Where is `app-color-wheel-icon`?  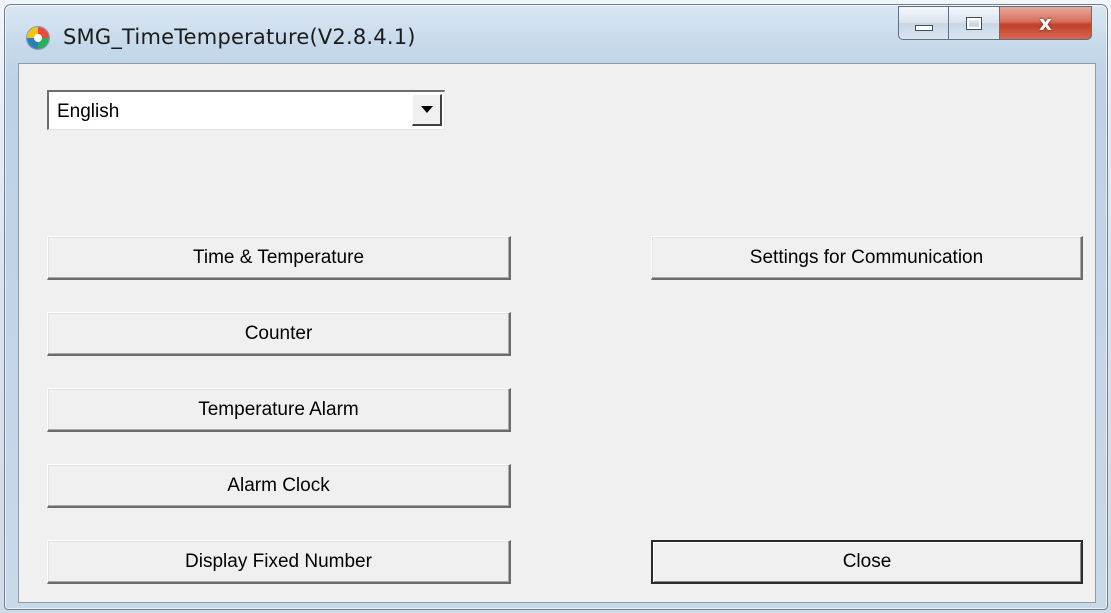
app-color-wheel-icon is located at coordinates (38, 38).